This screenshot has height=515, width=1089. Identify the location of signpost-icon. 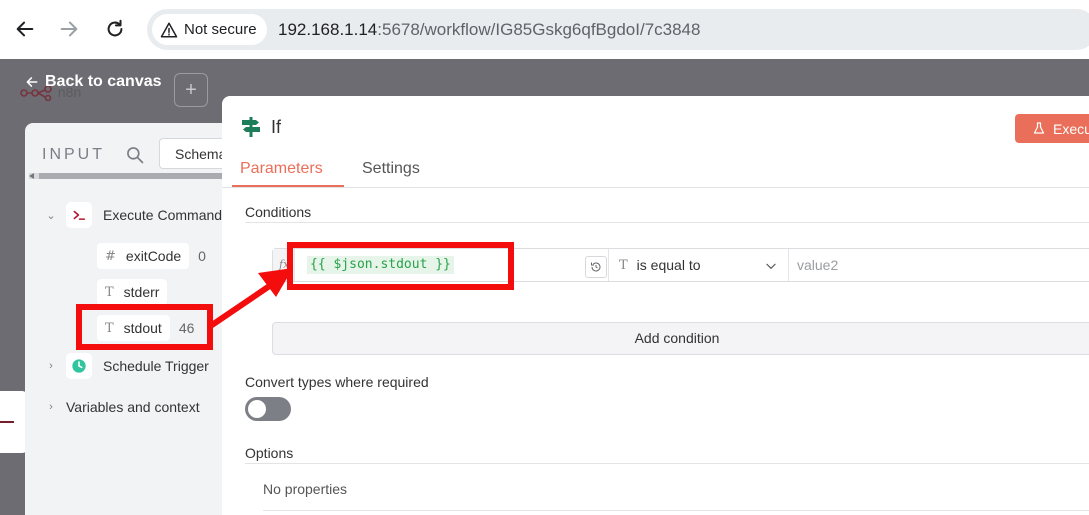
(251, 127).